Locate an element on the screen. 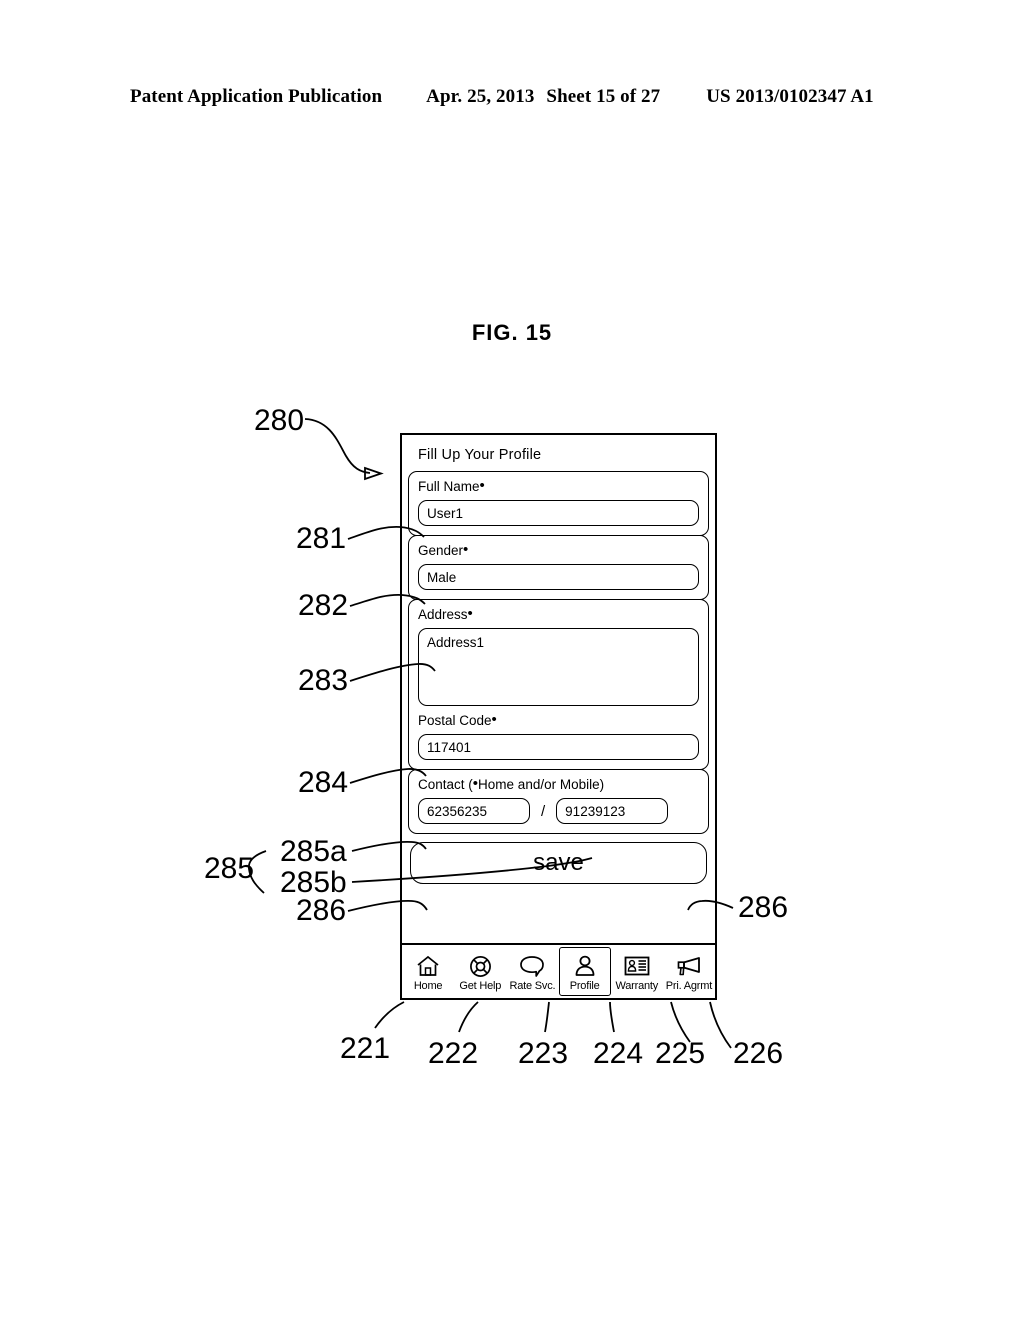 The image size is (1024, 1320). nav-item-profile: Profile is located at coordinates (584, 971).